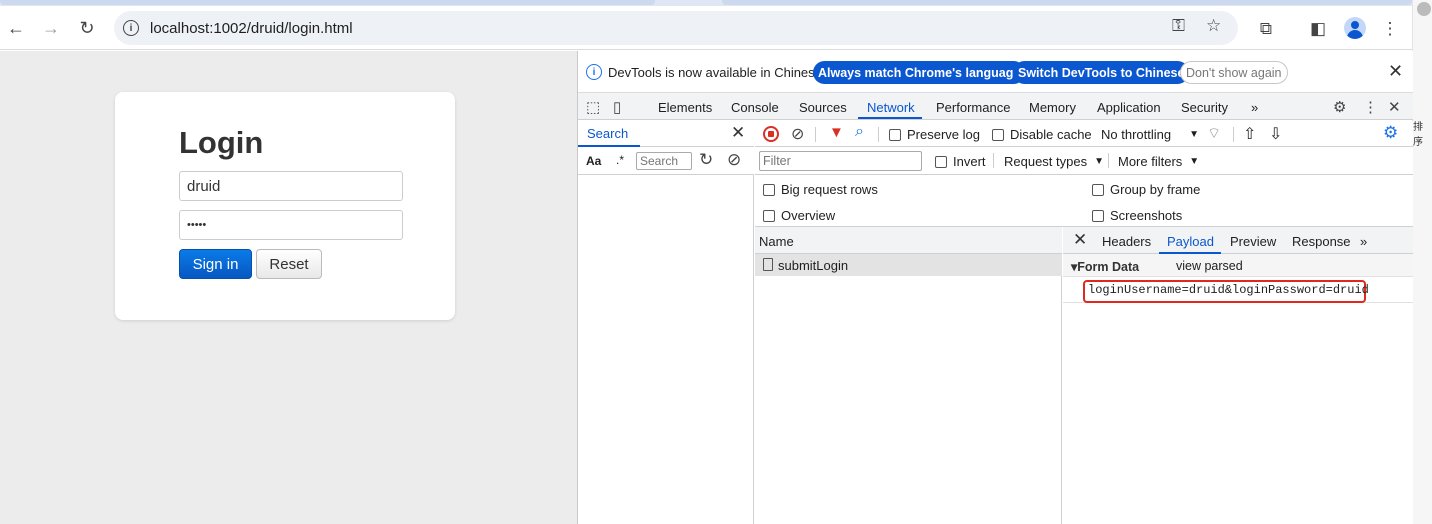  Describe the element at coordinates (1136, 134) in the screenshot. I see `throttling-value: No throttling` at that location.